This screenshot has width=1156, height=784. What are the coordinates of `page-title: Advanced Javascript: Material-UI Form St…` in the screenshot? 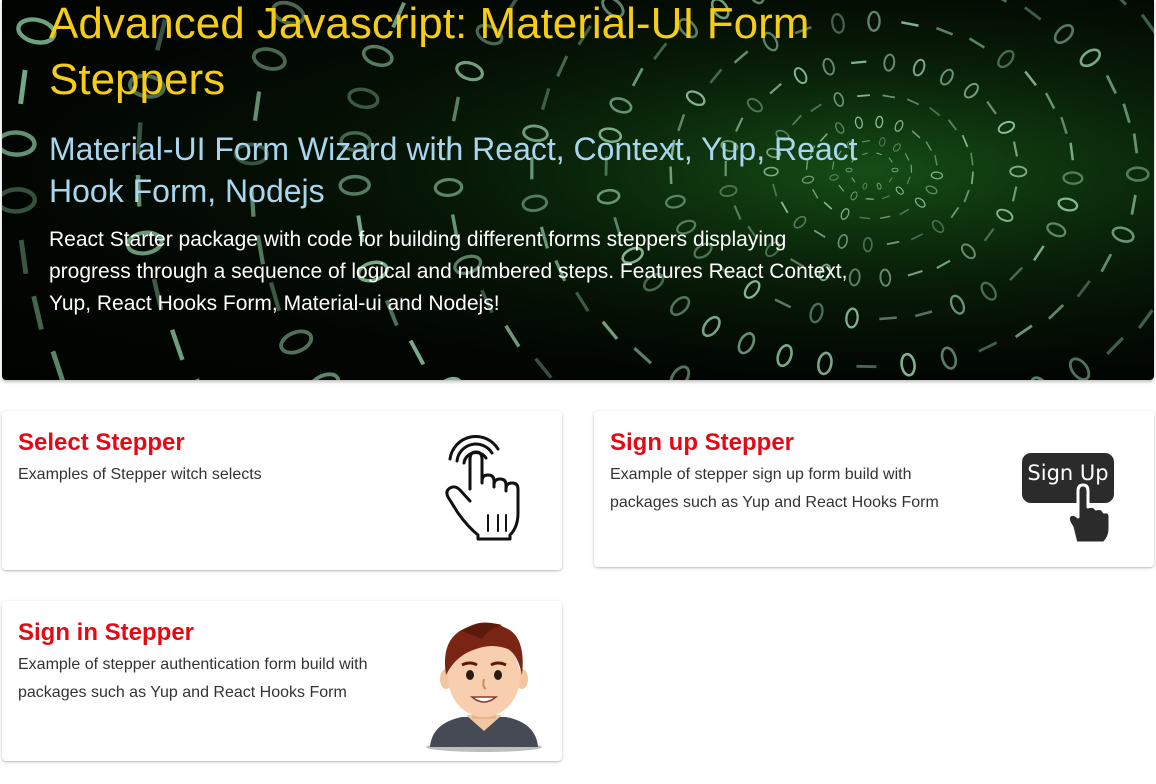 It's located at (429, 52).